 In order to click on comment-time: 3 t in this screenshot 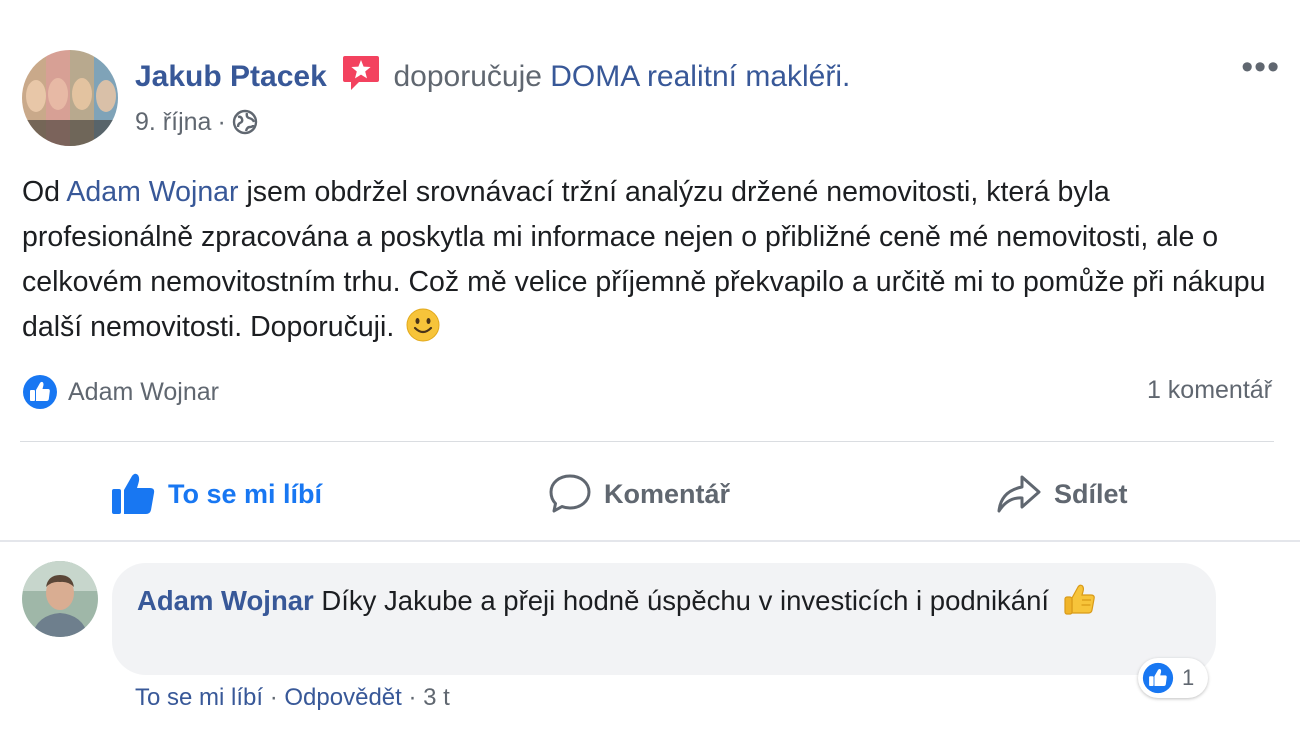, I will do `click(436, 697)`.